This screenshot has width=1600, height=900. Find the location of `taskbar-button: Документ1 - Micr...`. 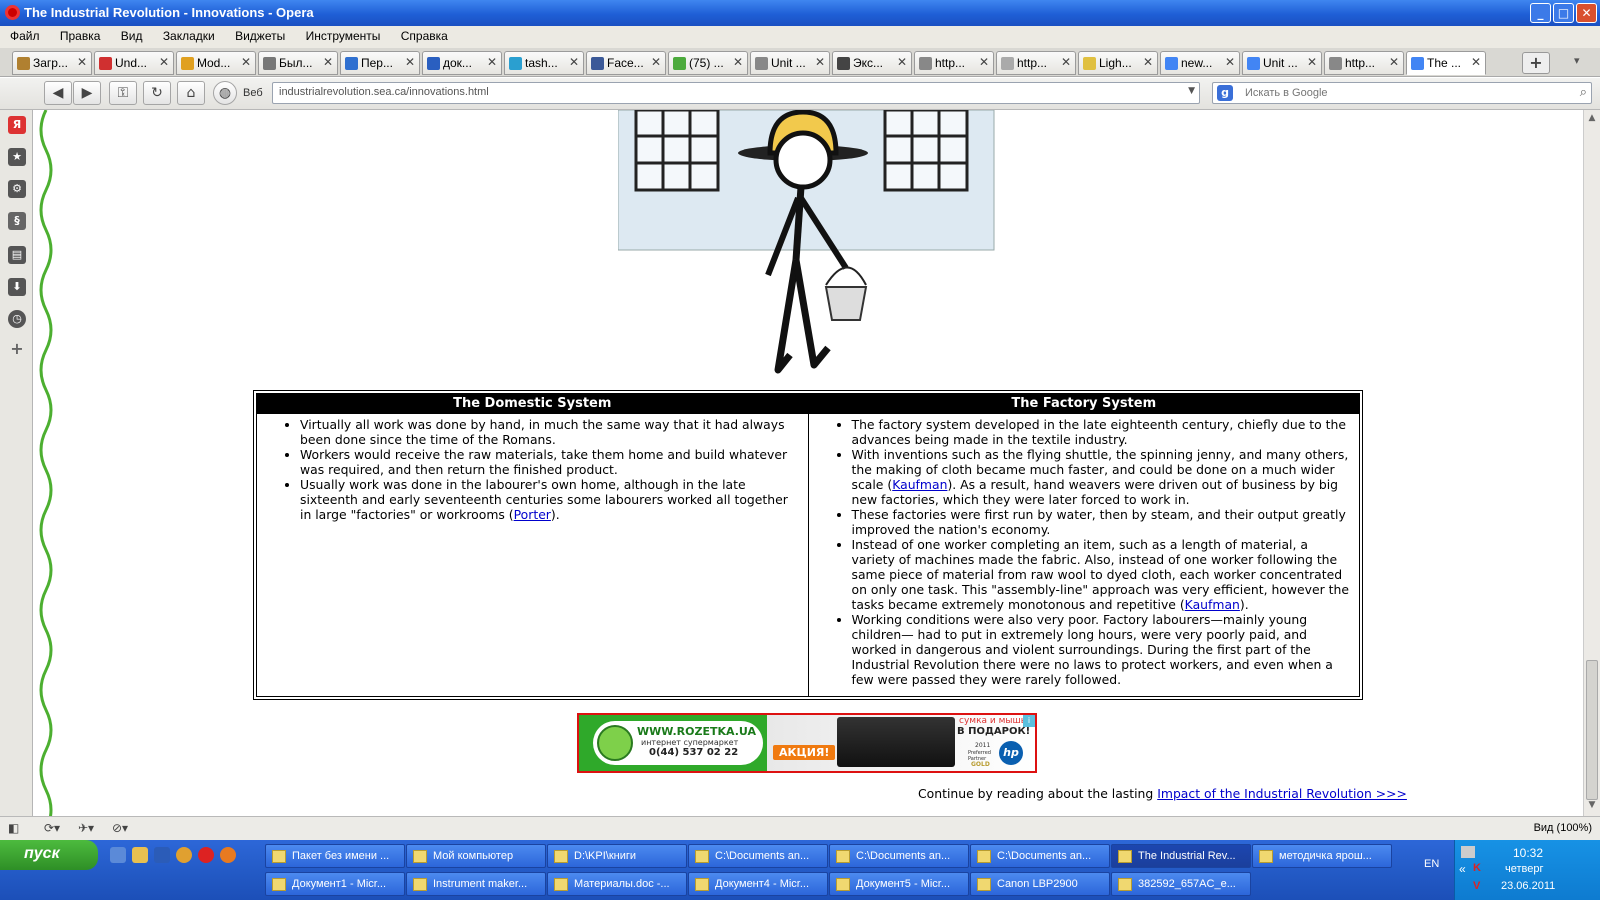

taskbar-button: Документ1 - Micr... is located at coordinates (335, 884).